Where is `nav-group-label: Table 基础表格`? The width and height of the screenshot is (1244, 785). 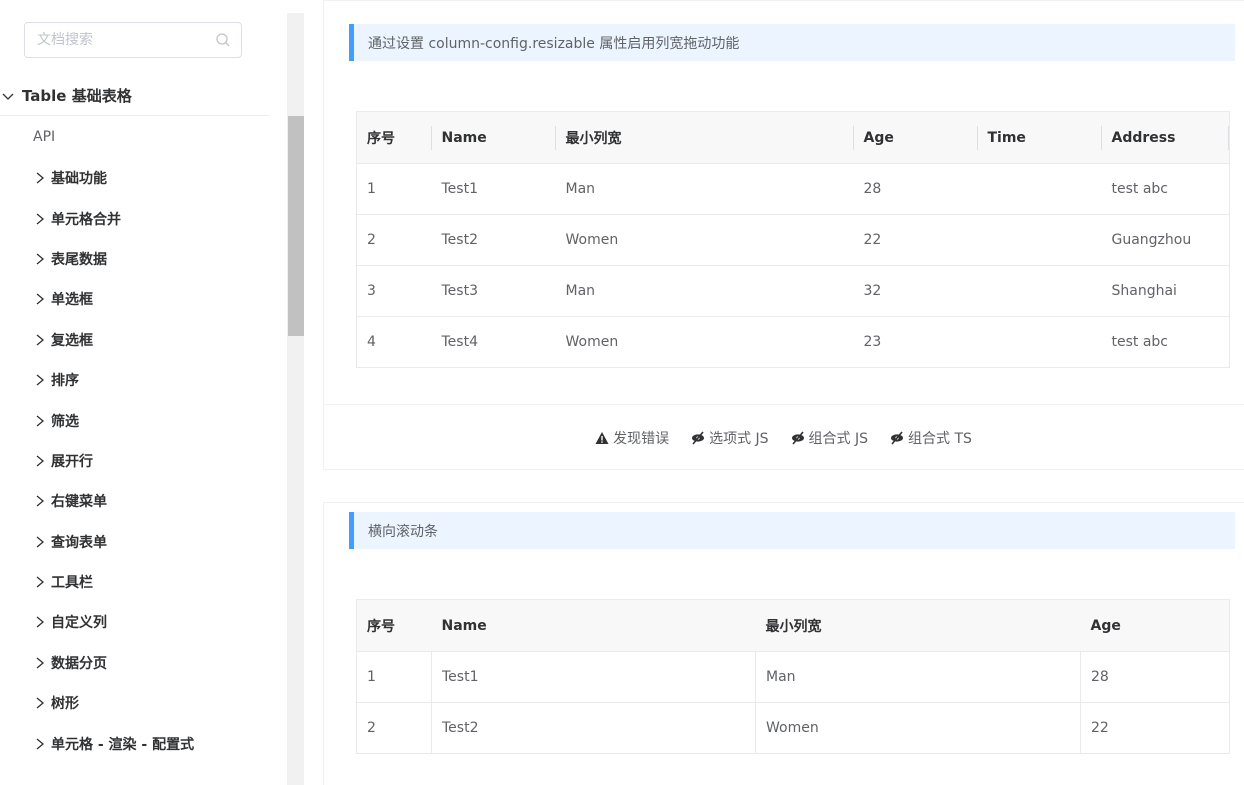 nav-group-label: Table 基础表格 is located at coordinates (77, 96).